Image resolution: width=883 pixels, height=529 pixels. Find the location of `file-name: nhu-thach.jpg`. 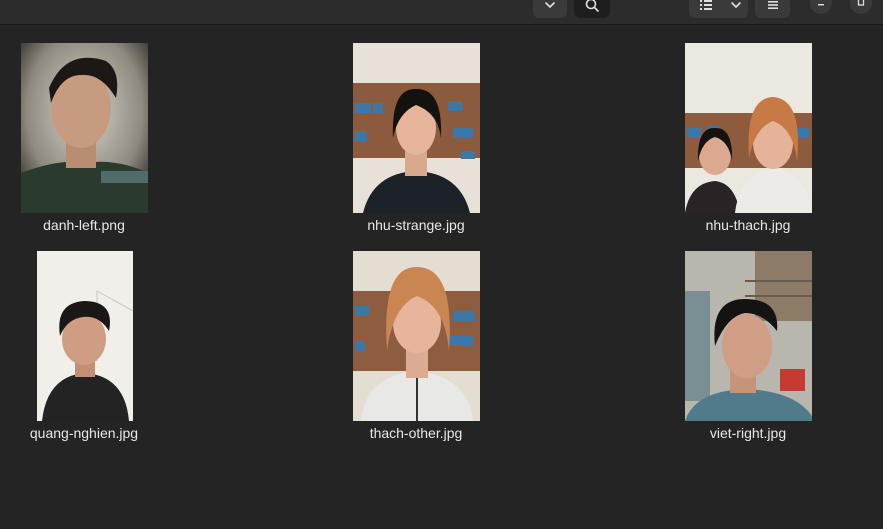

file-name: nhu-thach.jpg is located at coordinates (748, 225).